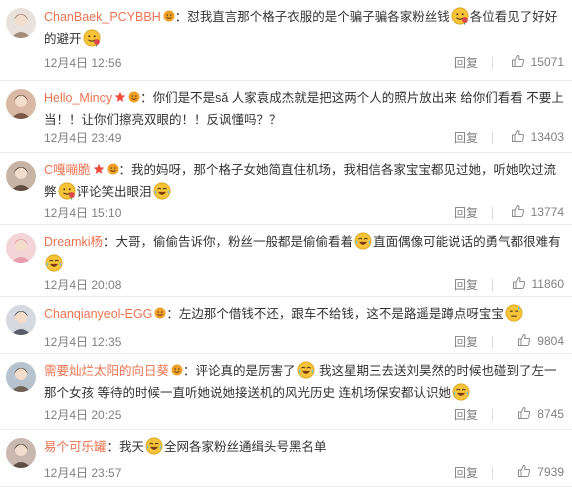  I want to click on comment-meta: 12月4日 20:25 回复 8745, so click(304, 415).